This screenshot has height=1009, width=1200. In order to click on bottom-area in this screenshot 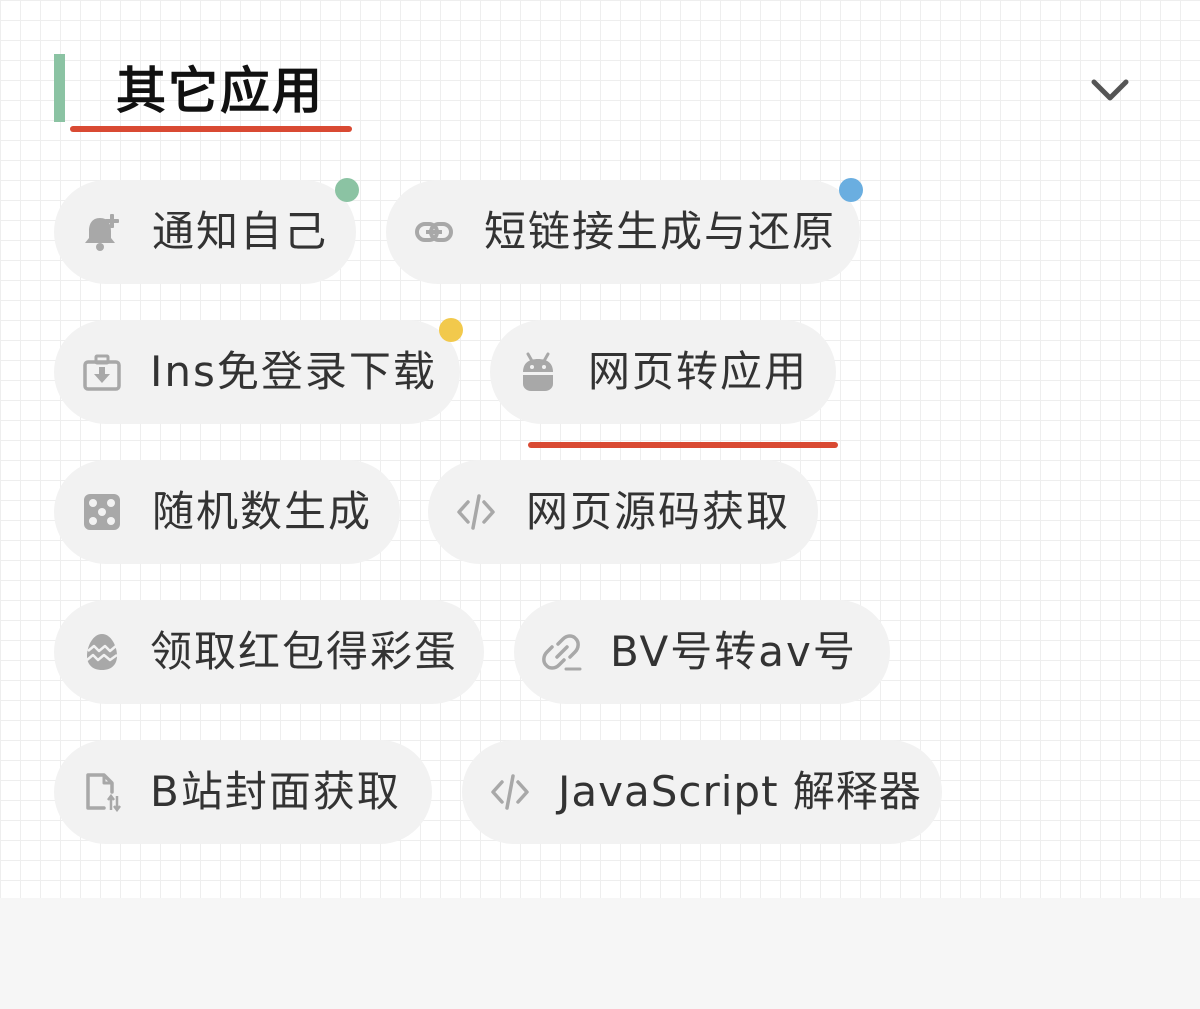, I will do `click(600, 953)`.